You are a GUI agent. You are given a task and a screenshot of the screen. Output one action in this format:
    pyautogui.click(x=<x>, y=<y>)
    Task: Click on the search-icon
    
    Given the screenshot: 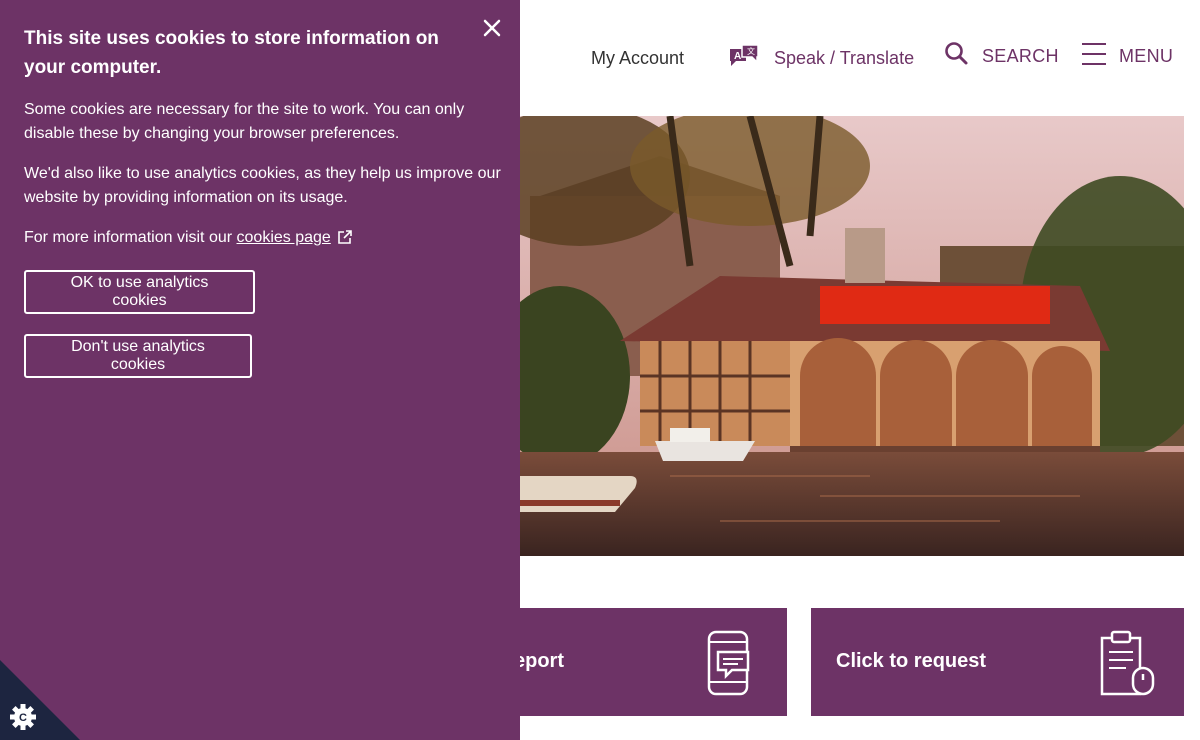 What is the action you would take?
    pyautogui.click(x=957, y=56)
    